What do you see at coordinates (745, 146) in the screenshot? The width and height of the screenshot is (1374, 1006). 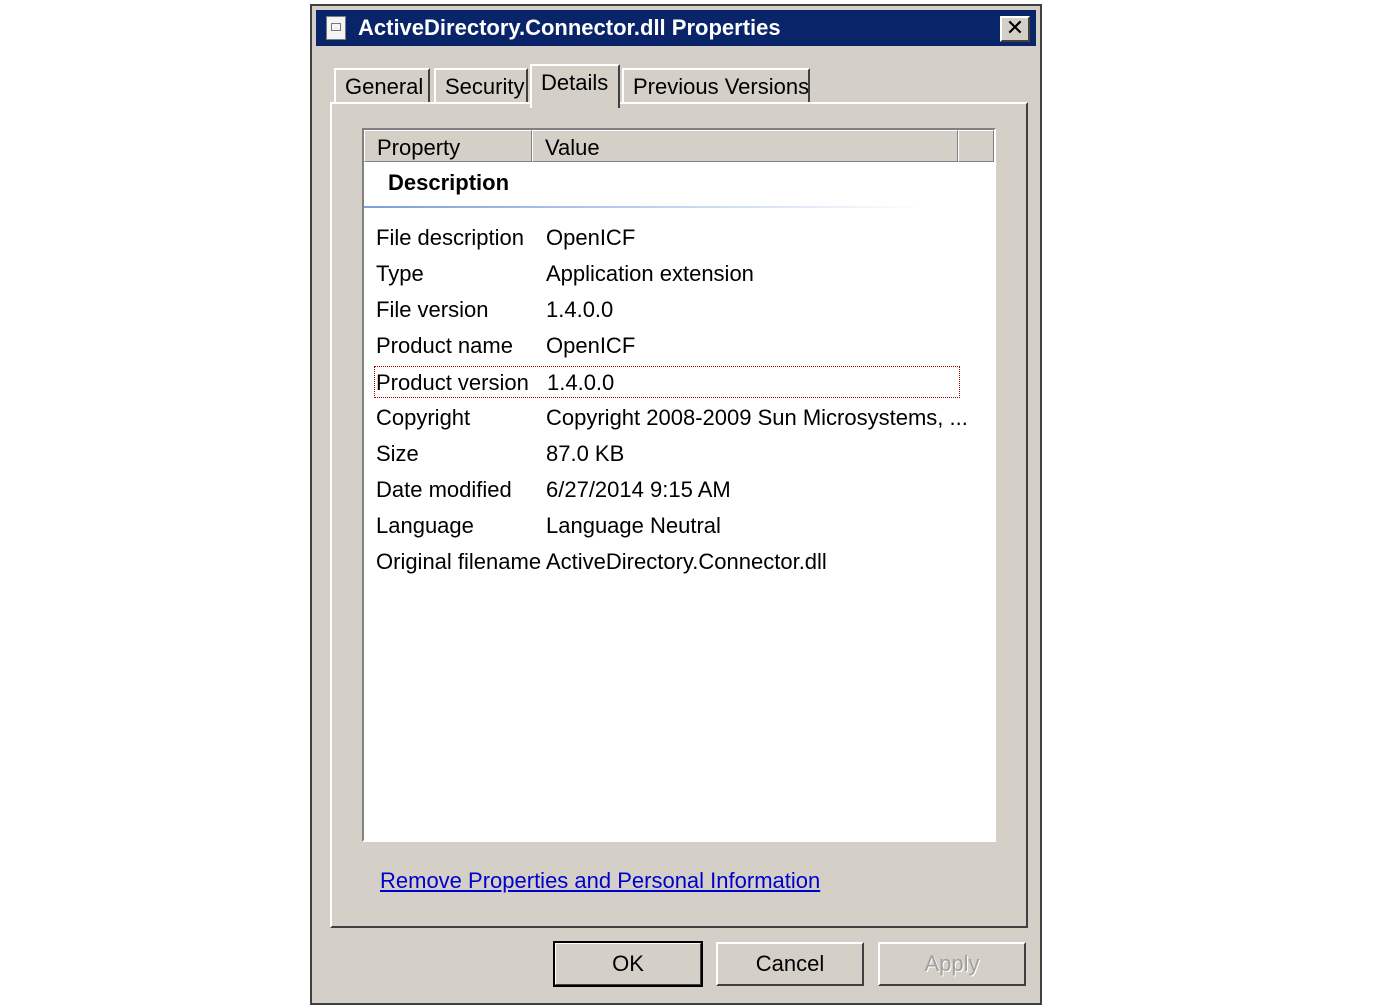 I see `column-header-value: Value` at bounding box center [745, 146].